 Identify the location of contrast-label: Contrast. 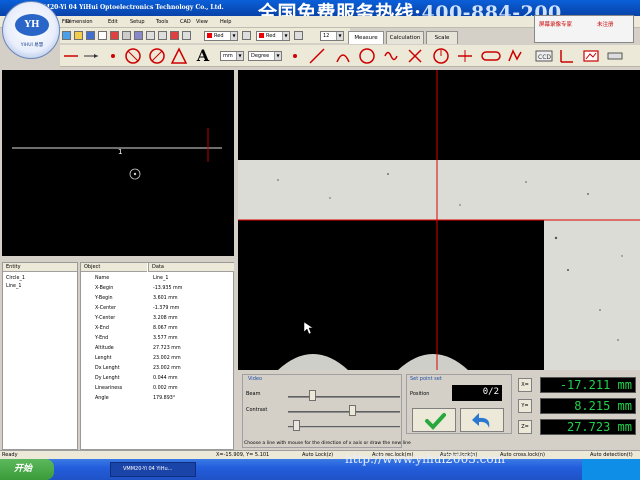
(257, 410).